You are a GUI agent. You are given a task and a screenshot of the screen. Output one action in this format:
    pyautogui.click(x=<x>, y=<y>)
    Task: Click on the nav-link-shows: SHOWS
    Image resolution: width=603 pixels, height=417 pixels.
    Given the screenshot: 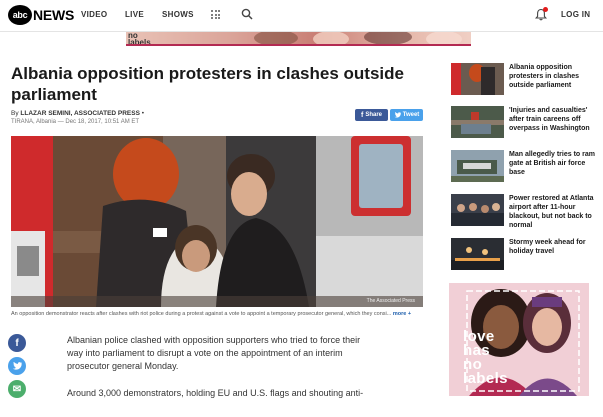 What is the action you would take?
    pyautogui.click(x=178, y=14)
    